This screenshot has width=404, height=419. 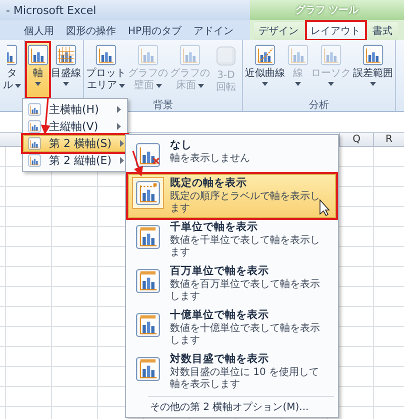 I want to click on ribbon-button: 軸, so click(x=38, y=70).